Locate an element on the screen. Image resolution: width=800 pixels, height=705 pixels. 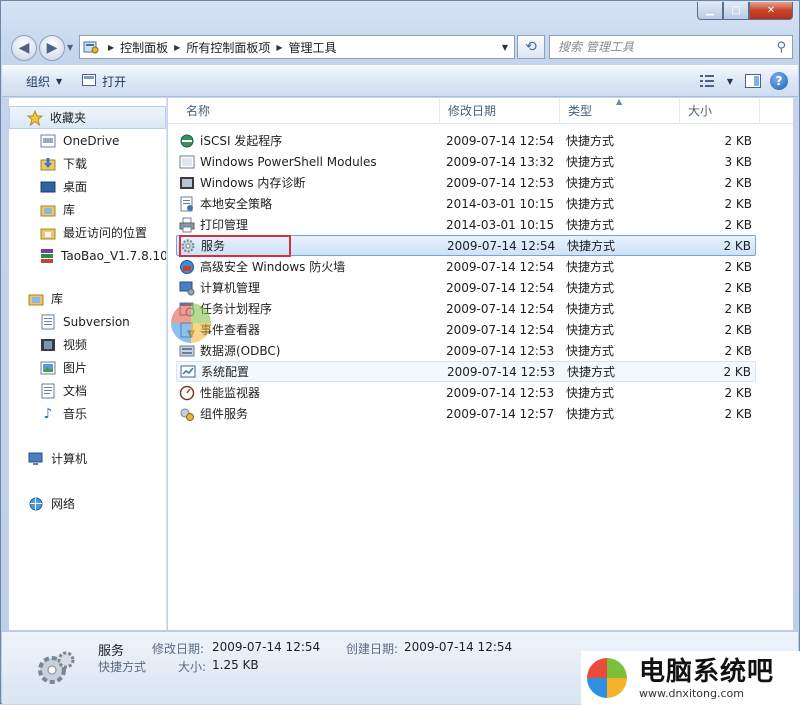
table-row: 性能监视器 2009-07-14 12:53 快捷方式 2 KB is located at coordinates (466, 392).